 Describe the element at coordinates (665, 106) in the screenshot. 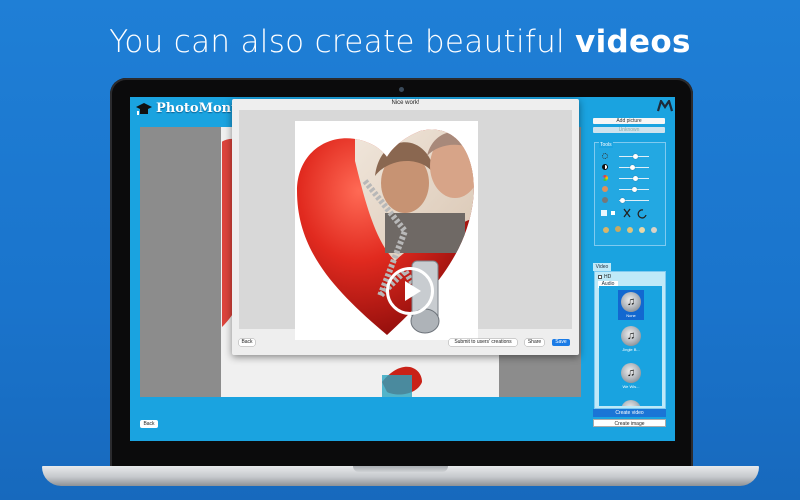

I see `m-brand-icon` at that location.